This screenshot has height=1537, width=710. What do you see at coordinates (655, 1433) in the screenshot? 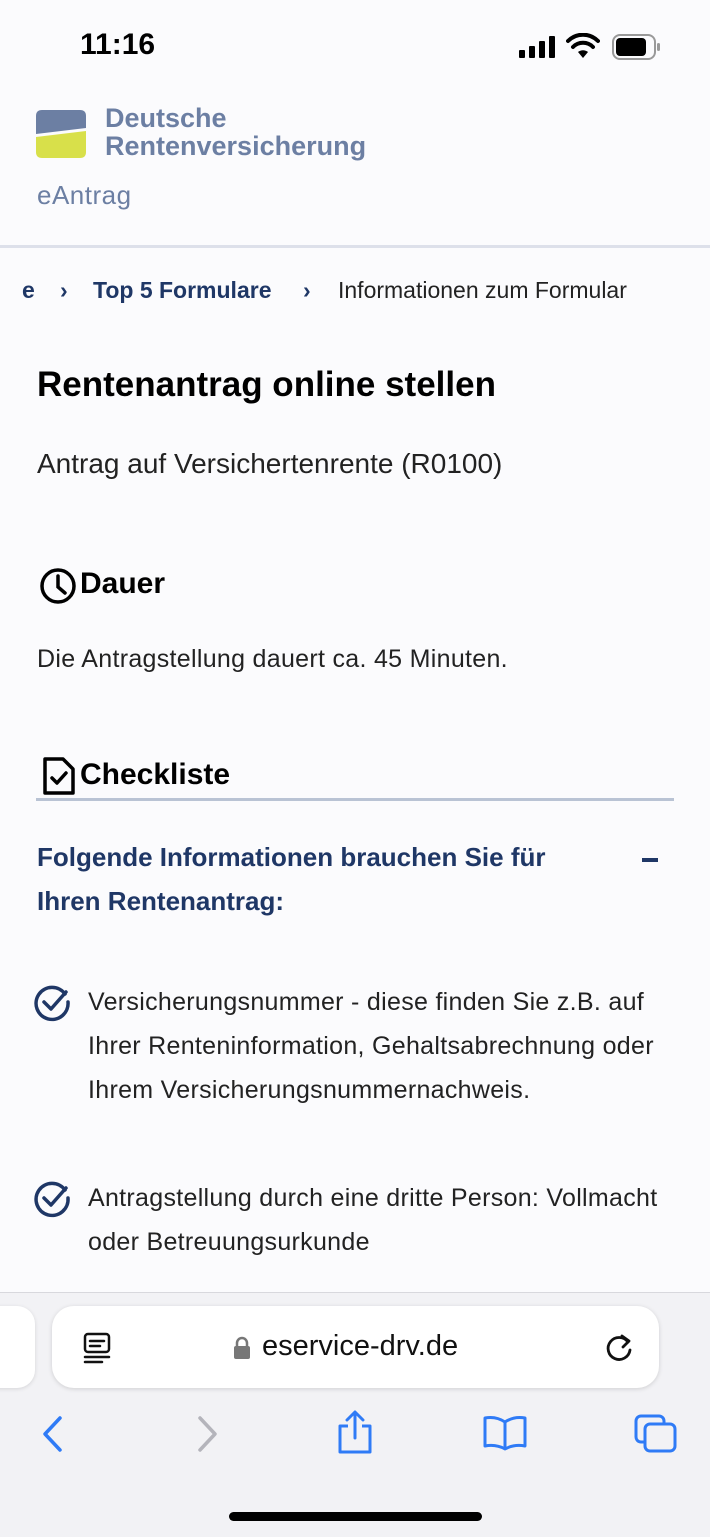
I see `tabs-icon` at bounding box center [655, 1433].